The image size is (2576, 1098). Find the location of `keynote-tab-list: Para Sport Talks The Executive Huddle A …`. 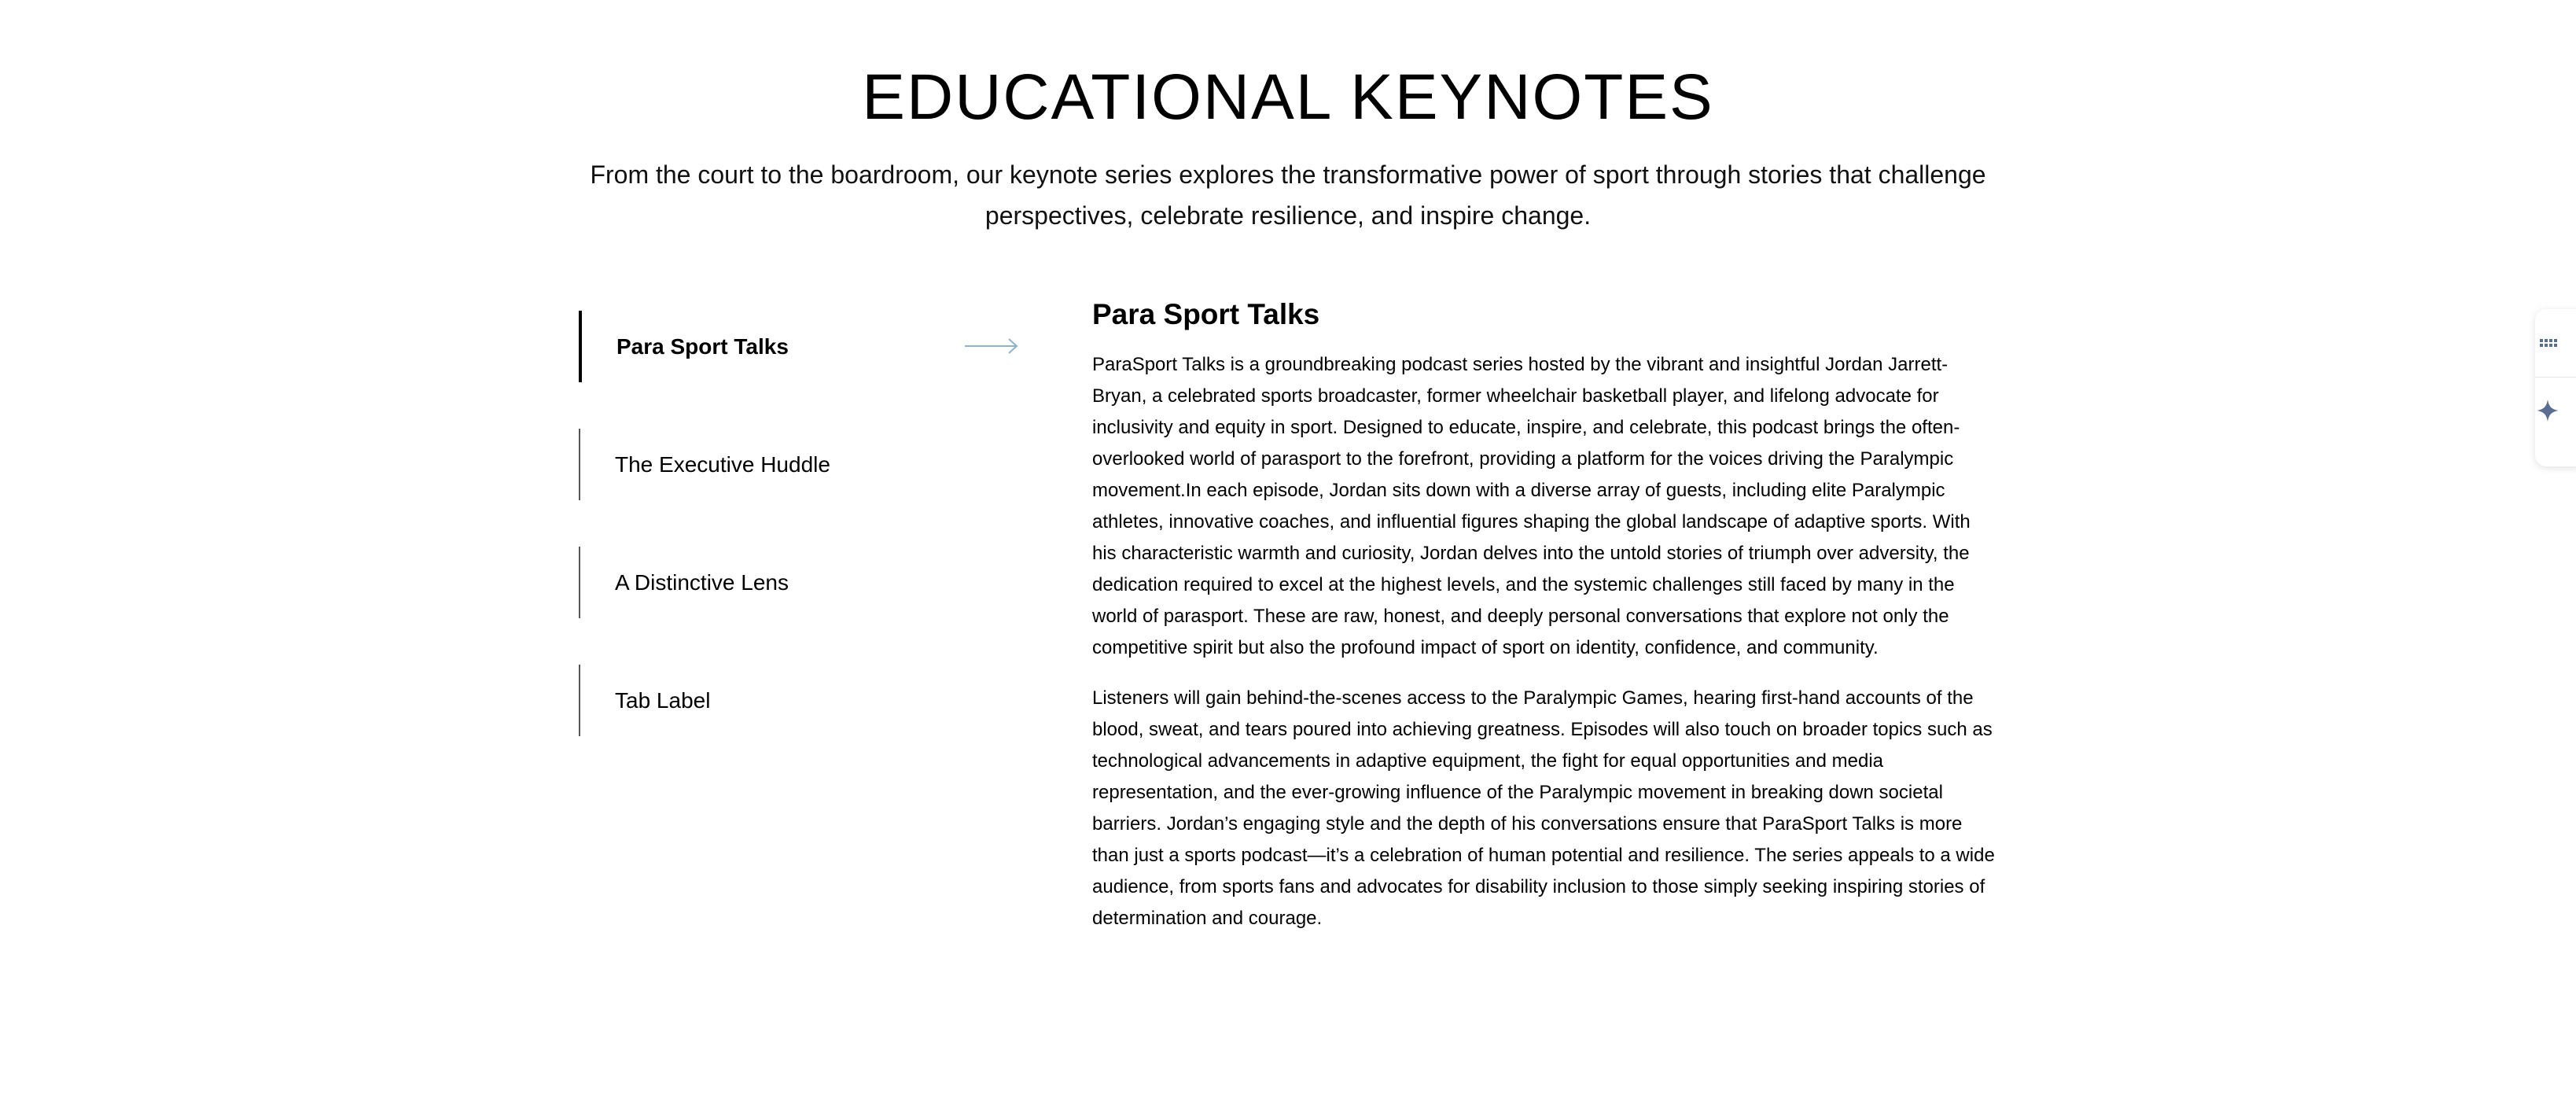

keynote-tab-list: Para Sport Talks The Executive Huddle A … is located at coordinates (799, 547).